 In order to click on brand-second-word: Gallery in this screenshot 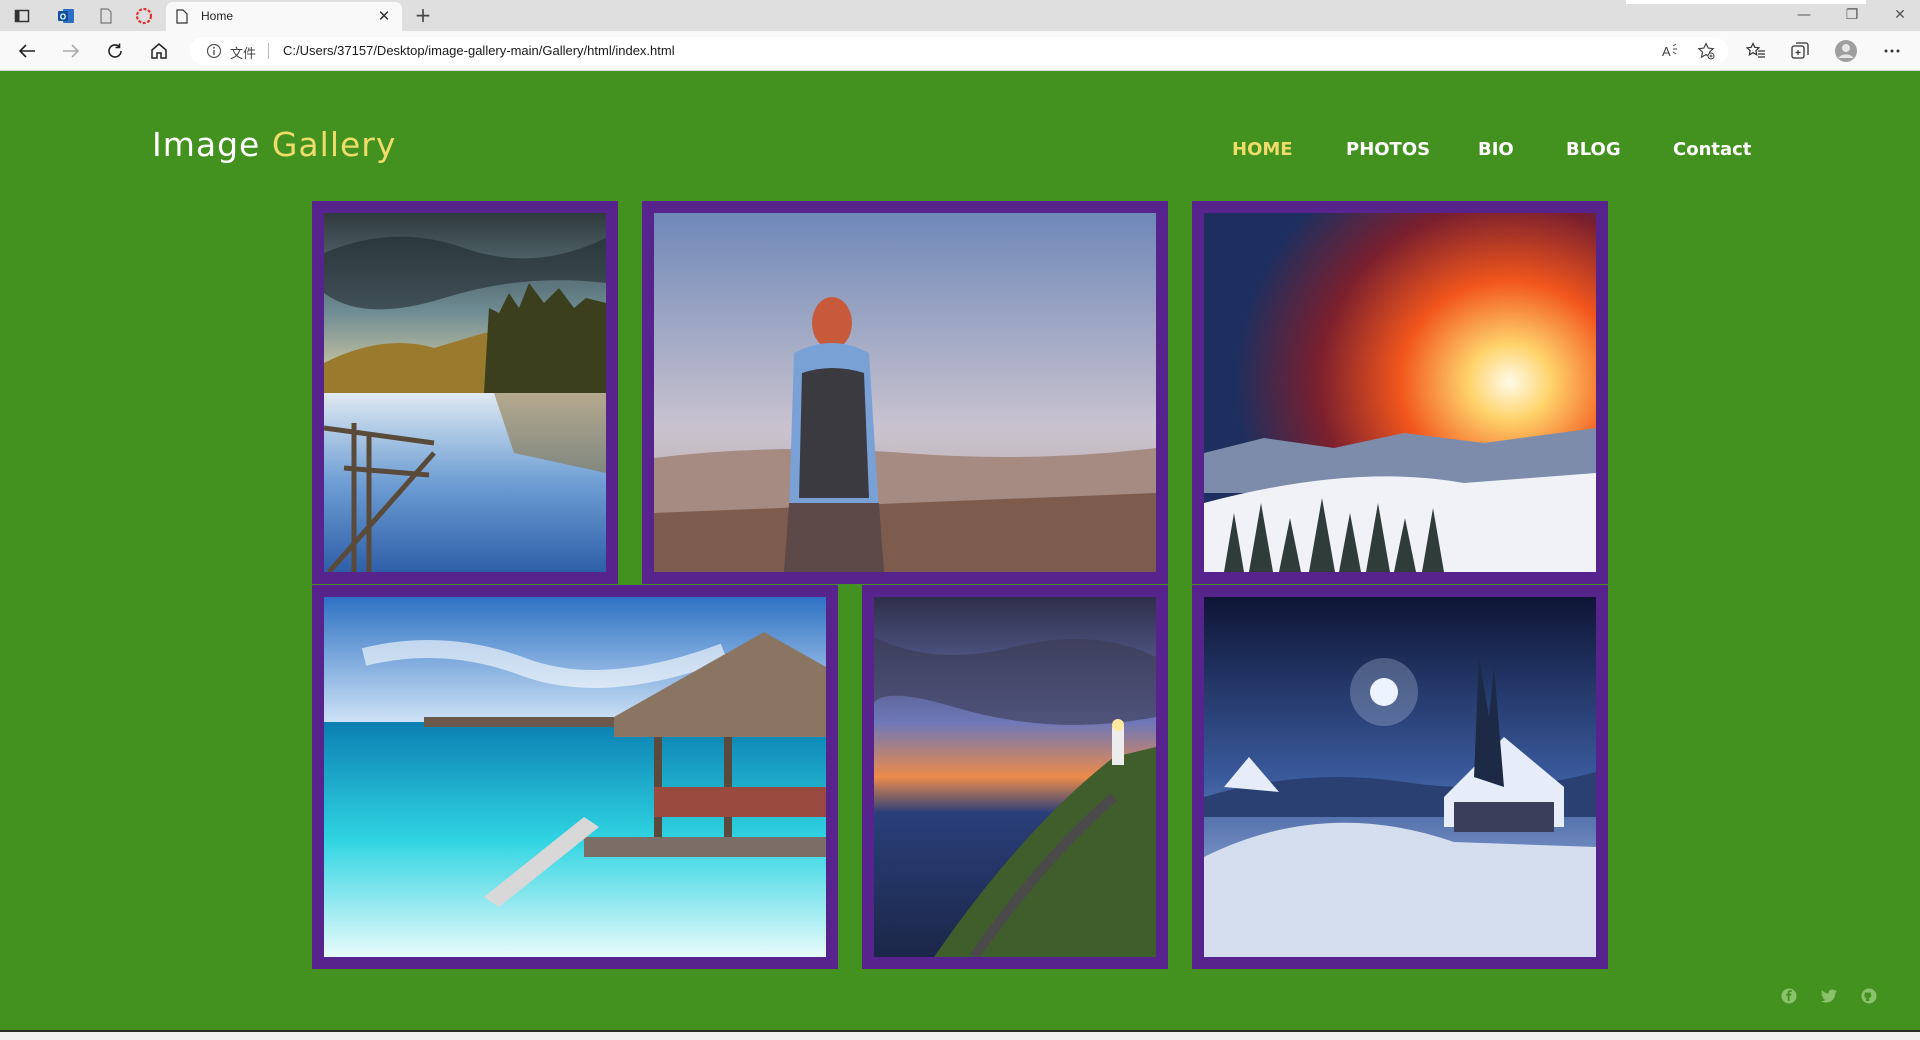, I will do `click(334, 144)`.